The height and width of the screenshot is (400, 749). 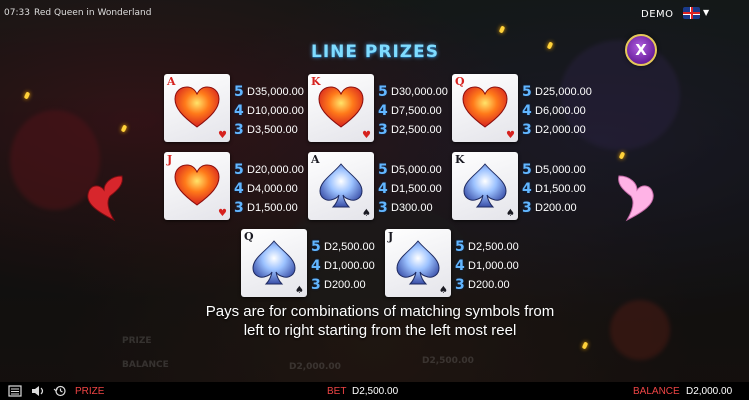 I want to click on pay-row: 5 D25,000.00, so click(x=572, y=91).